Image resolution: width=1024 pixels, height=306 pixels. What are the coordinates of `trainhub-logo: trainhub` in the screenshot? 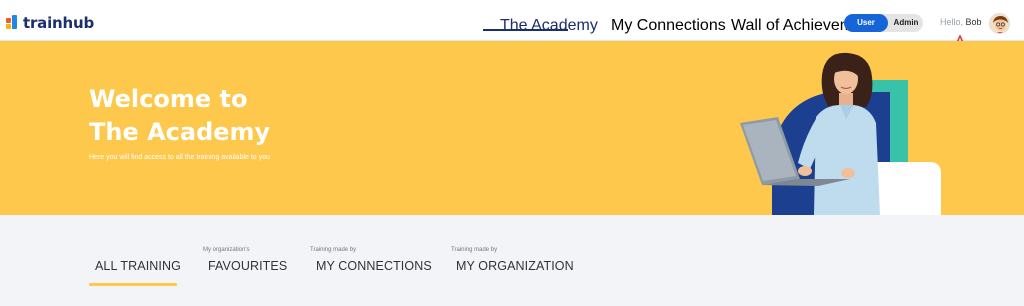 It's located at (50, 23).